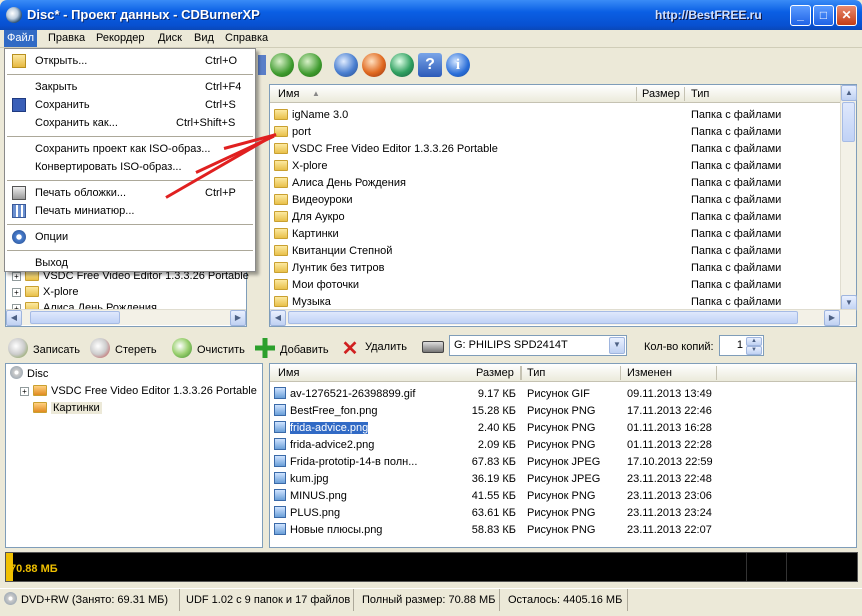 This screenshot has height=616, width=862. I want to click on menu-item-save-as: Сохранить как... Ctrl+Shift+S, so click(130, 123).